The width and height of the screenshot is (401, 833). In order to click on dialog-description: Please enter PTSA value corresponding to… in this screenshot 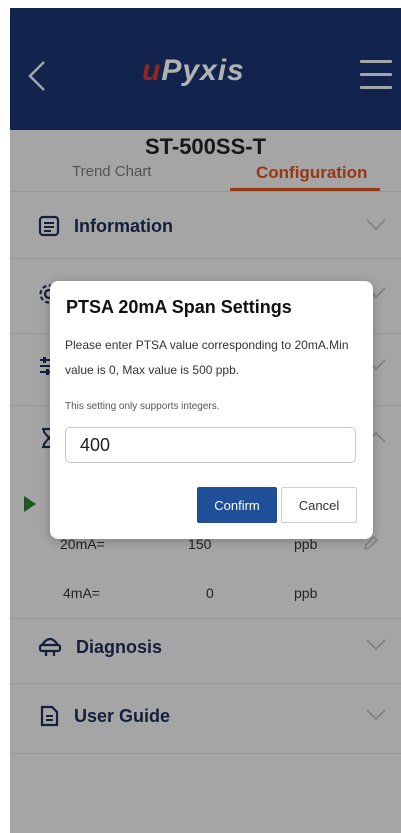, I will do `click(207, 357)`.